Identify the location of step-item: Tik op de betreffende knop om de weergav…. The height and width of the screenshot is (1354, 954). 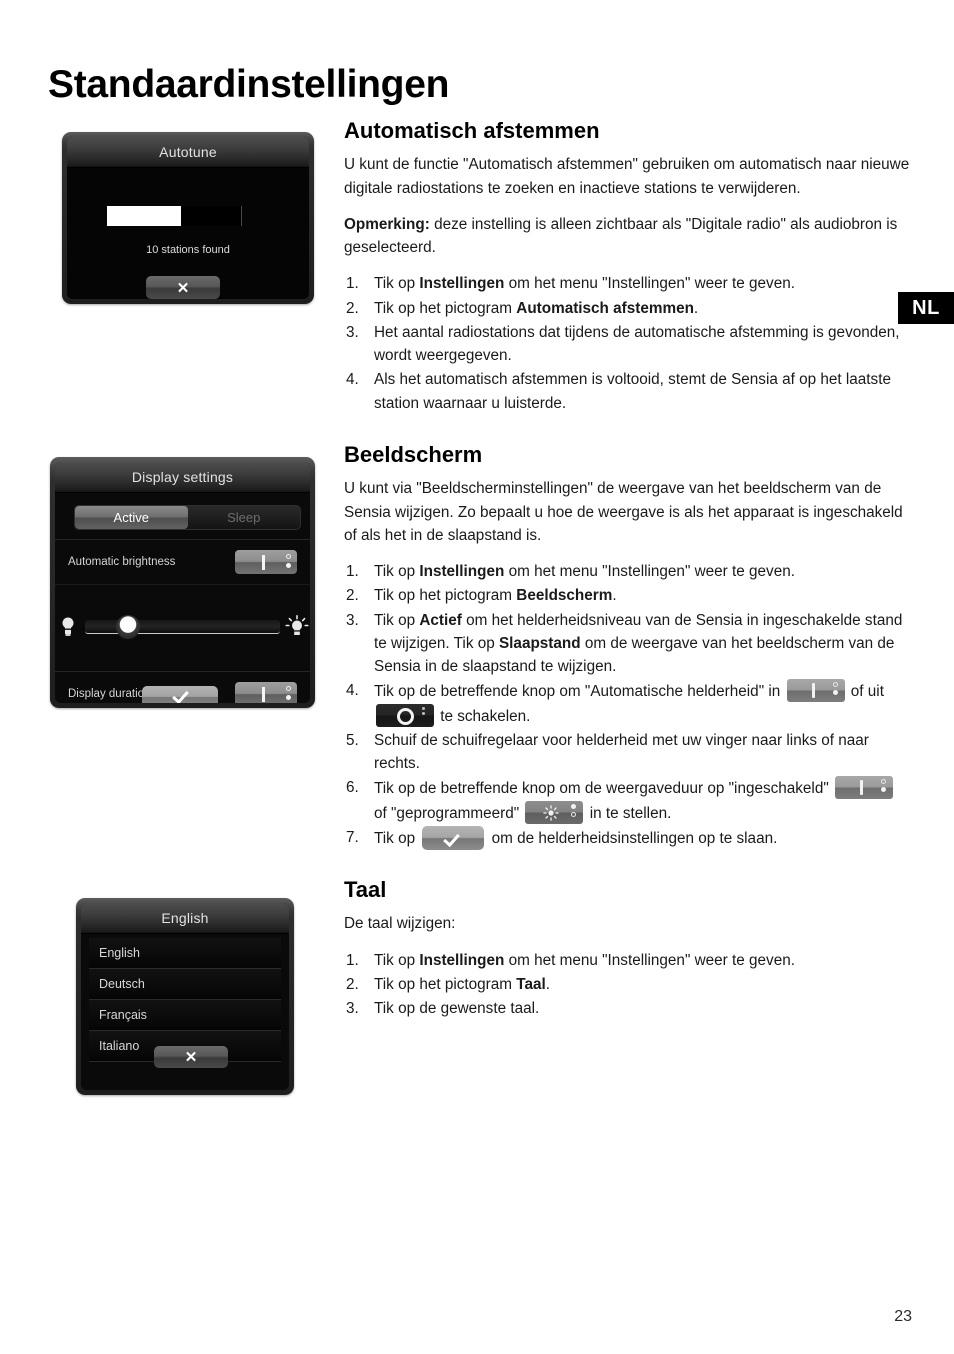
(627, 800).